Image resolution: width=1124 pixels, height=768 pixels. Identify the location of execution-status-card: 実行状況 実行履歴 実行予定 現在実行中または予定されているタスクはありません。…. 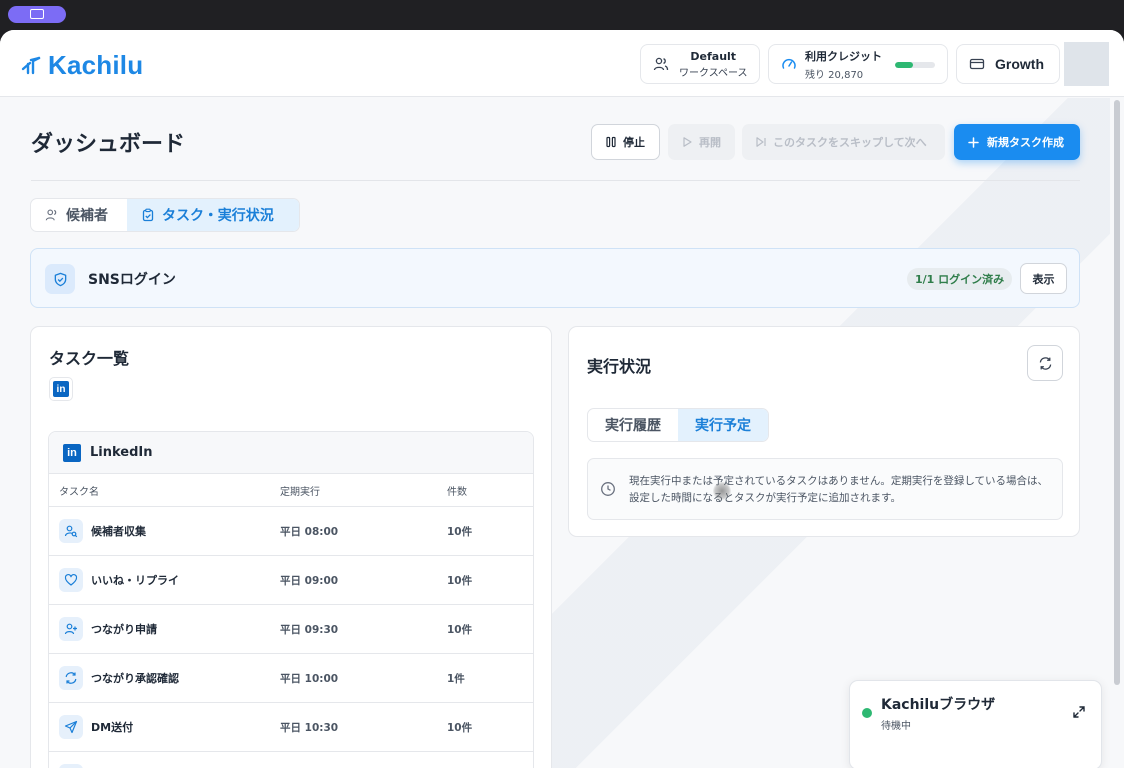
(824, 431).